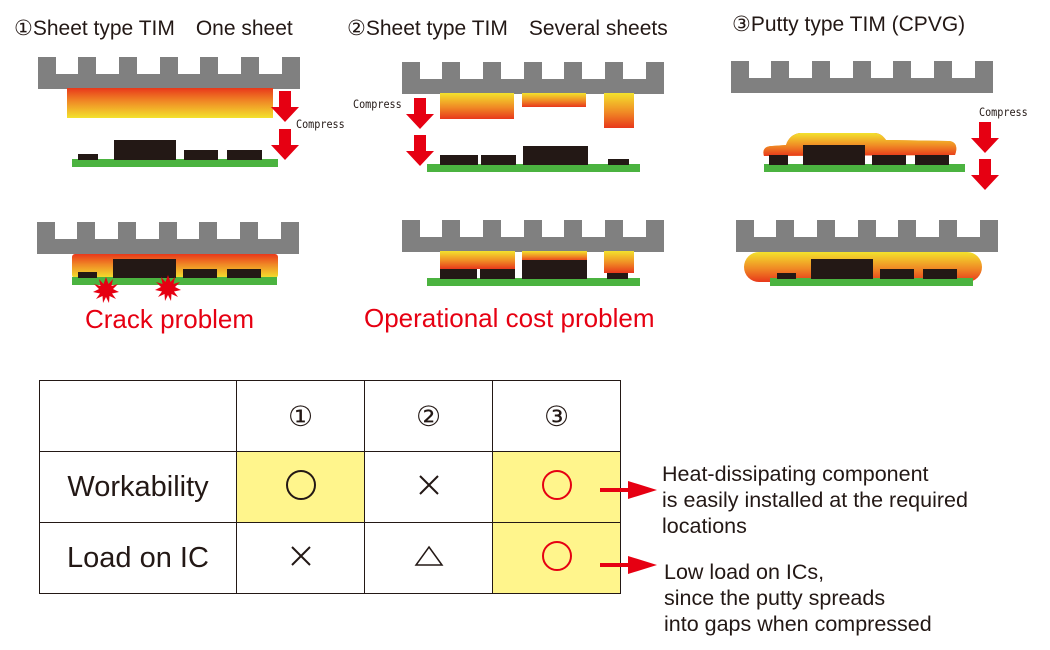 This screenshot has width=1050, height=650. What do you see at coordinates (138, 558) in the screenshot?
I see `row-label-load-on-ic: Load on IC` at bounding box center [138, 558].